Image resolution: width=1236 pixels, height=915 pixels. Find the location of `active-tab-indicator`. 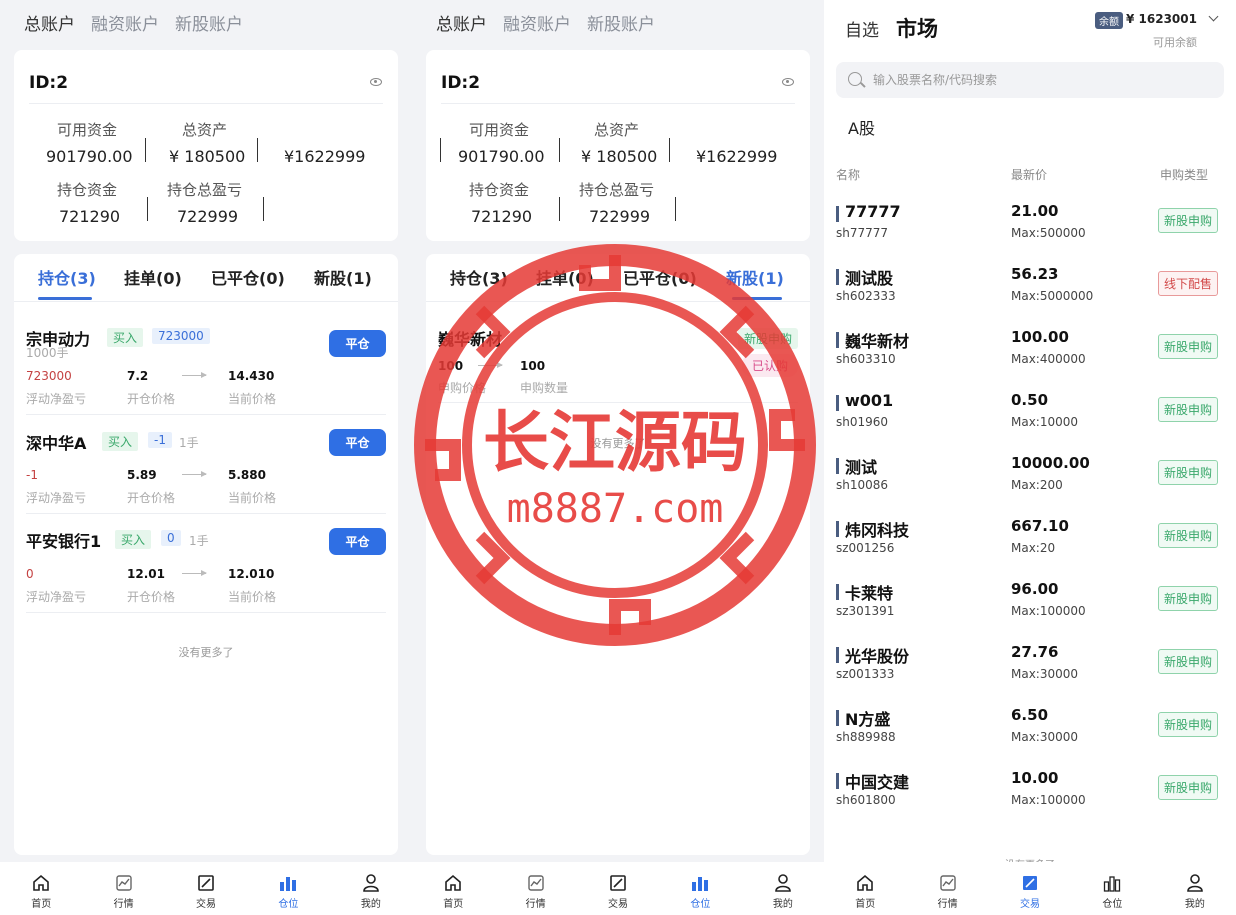

active-tab-indicator is located at coordinates (757, 298).